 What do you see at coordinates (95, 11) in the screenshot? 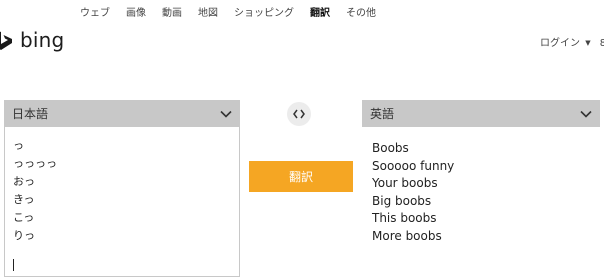
I see `nav-web: ウェブ` at bounding box center [95, 11].